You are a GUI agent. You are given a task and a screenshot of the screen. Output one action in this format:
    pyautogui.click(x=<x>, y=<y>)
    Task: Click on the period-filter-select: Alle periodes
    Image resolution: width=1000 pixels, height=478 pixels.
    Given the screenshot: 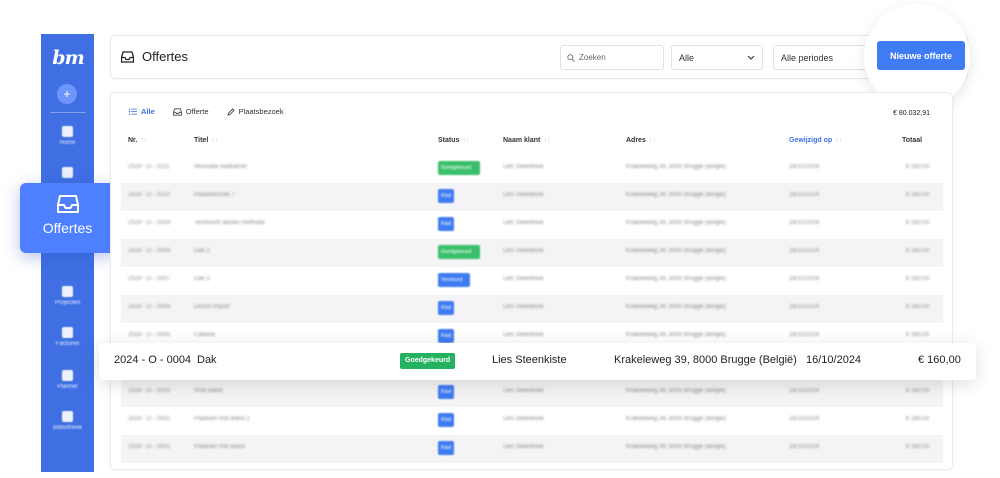 What is the action you would take?
    pyautogui.click(x=820, y=57)
    